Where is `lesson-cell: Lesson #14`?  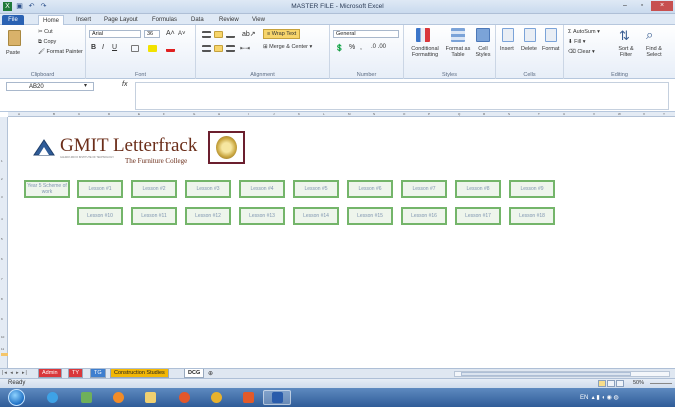
lesson-cell: Lesson #14 is located at coordinates (316, 216).